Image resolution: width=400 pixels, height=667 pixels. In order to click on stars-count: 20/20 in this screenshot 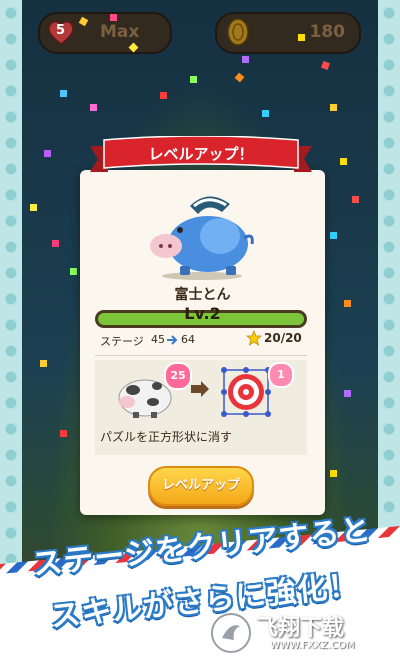, I will do `click(283, 338)`.